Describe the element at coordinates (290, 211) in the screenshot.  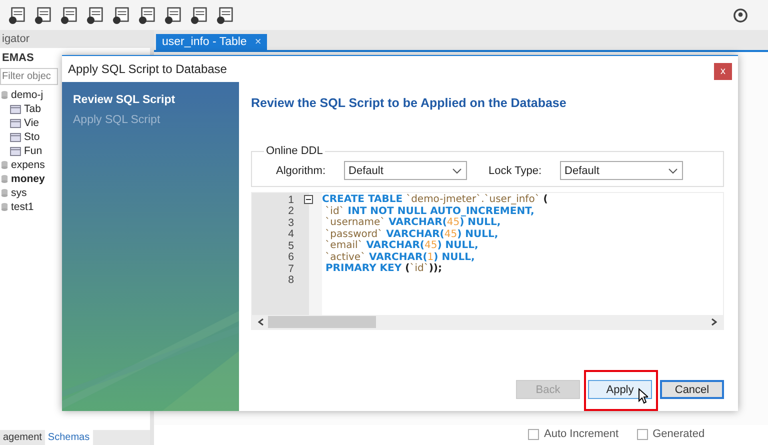
I see `line-number: 2` at that location.